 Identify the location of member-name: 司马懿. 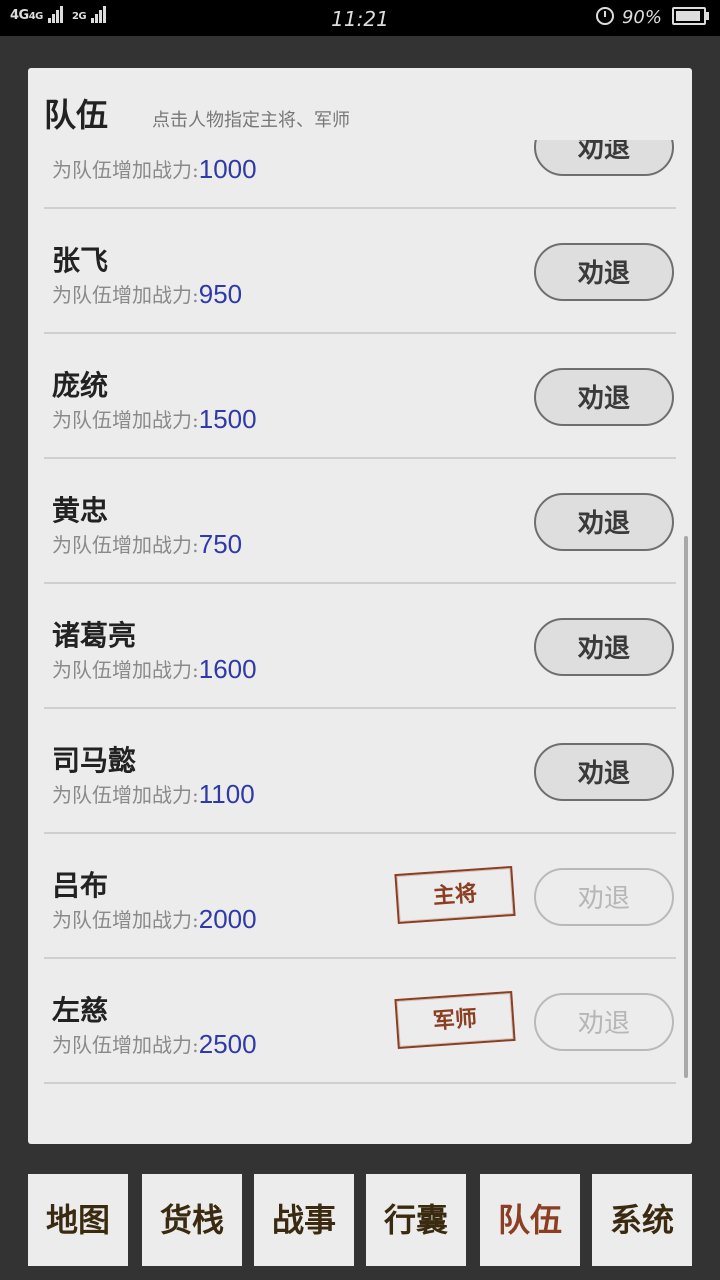
(94, 760).